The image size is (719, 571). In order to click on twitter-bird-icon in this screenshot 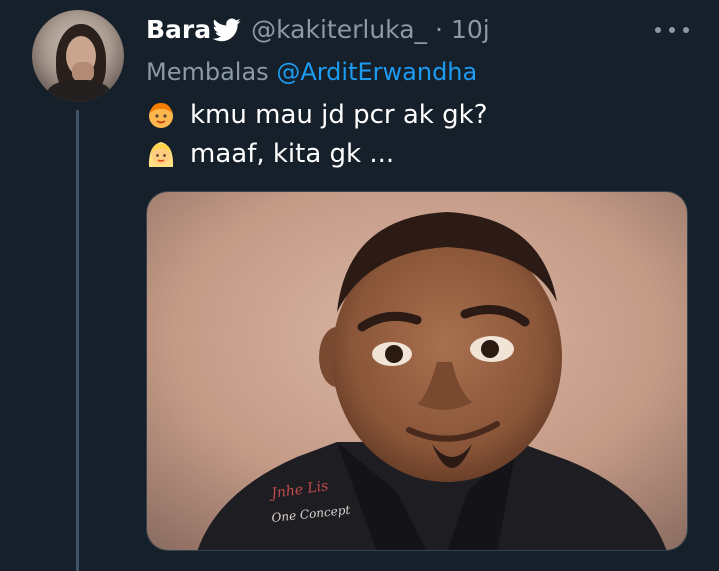, I will do `click(227, 30)`.